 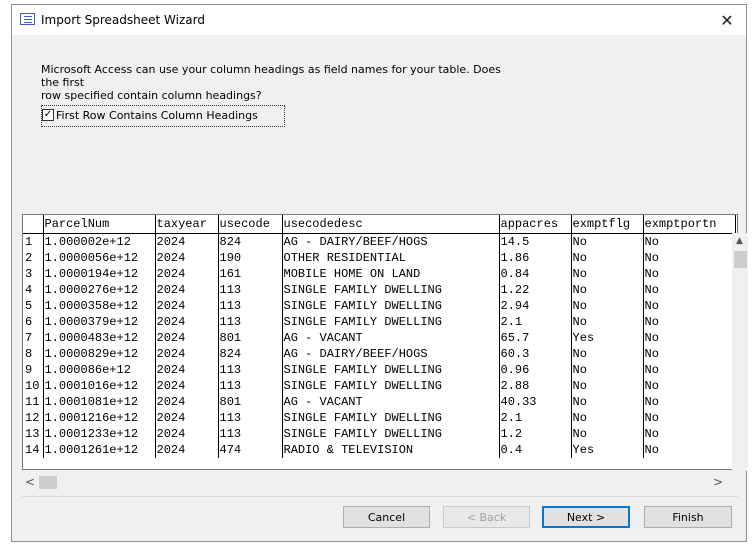 What do you see at coordinates (379, 20) in the screenshot?
I see `title-bar: Import Spreadsheet Wizard ✕` at bounding box center [379, 20].